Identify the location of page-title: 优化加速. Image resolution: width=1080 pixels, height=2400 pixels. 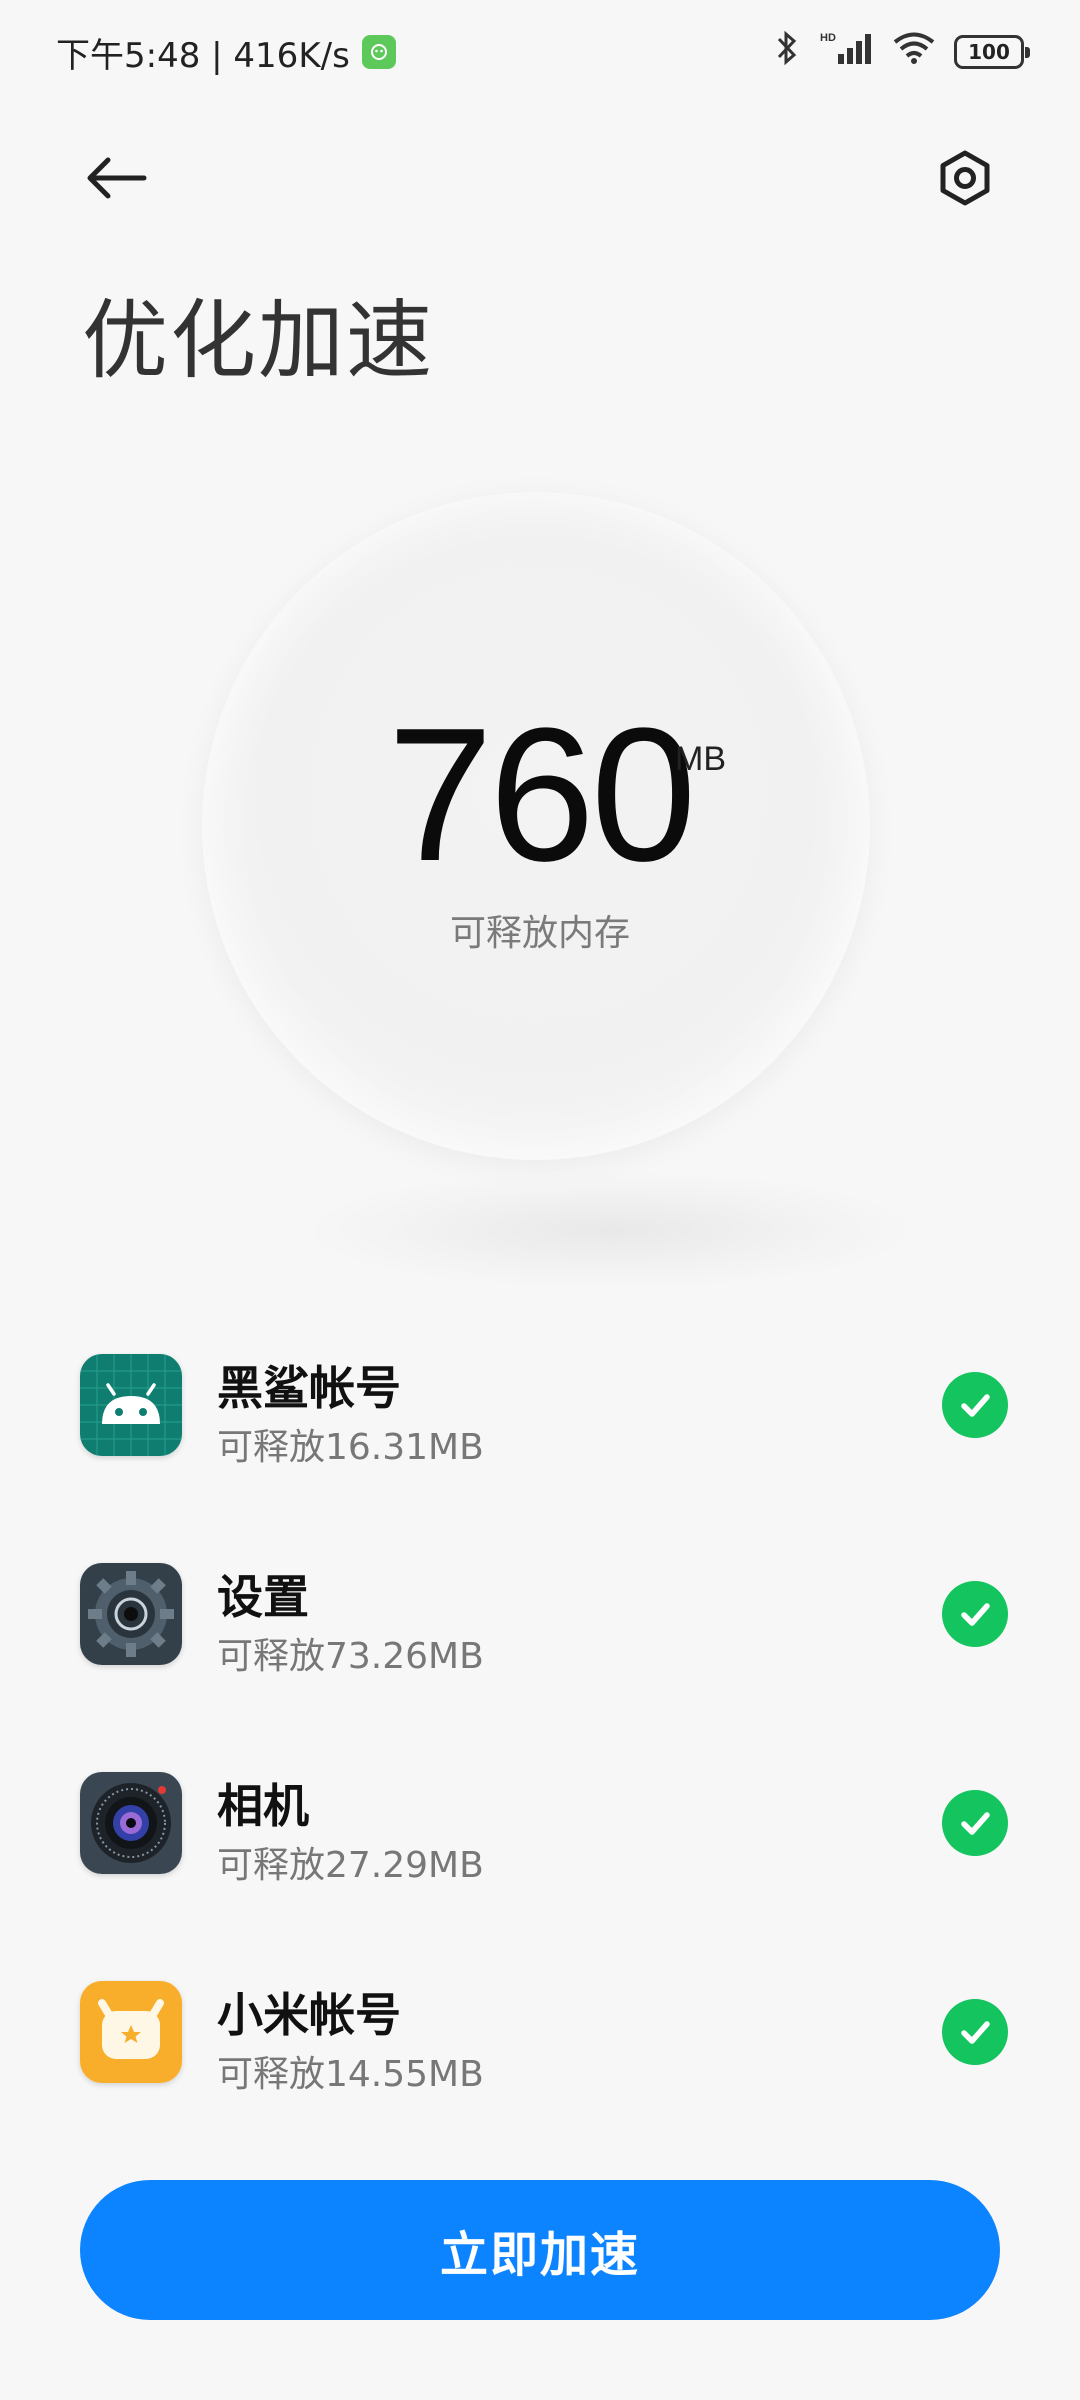
(258, 341).